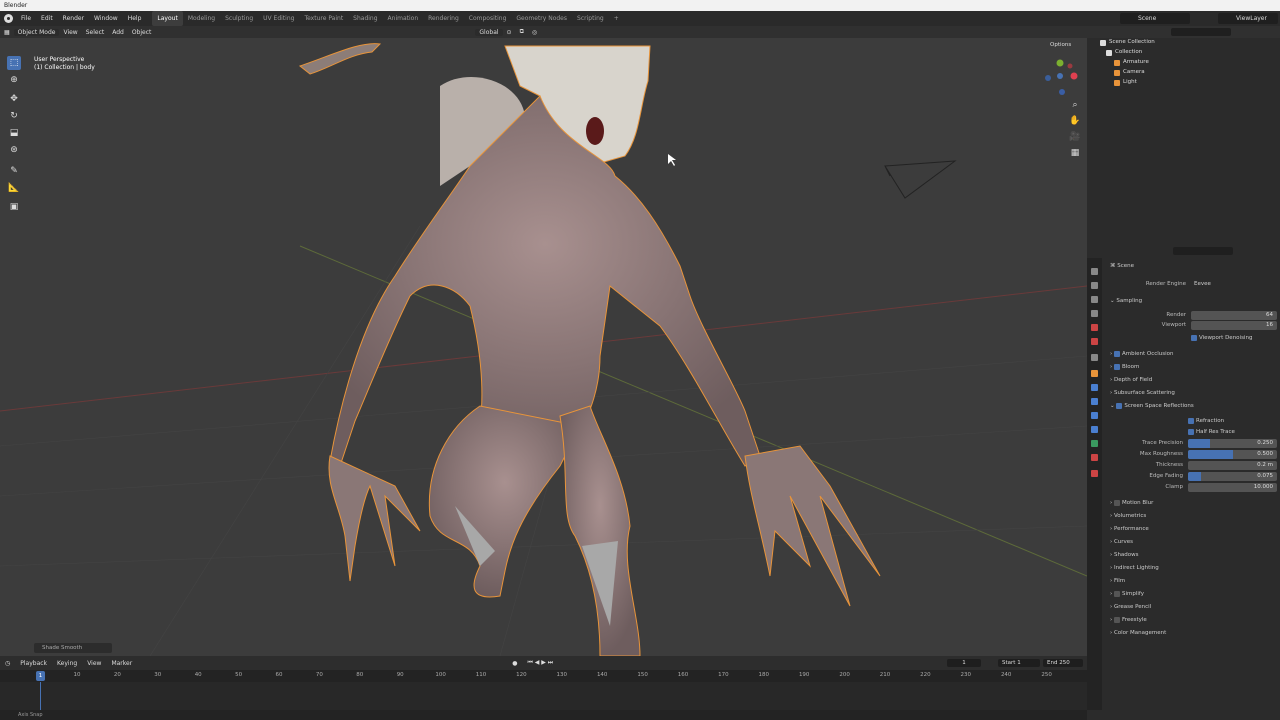 This screenshot has width=1280, height=720. Describe the element at coordinates (121, 663) in the screenshot. I see `marker-menu: Marker` at that location.